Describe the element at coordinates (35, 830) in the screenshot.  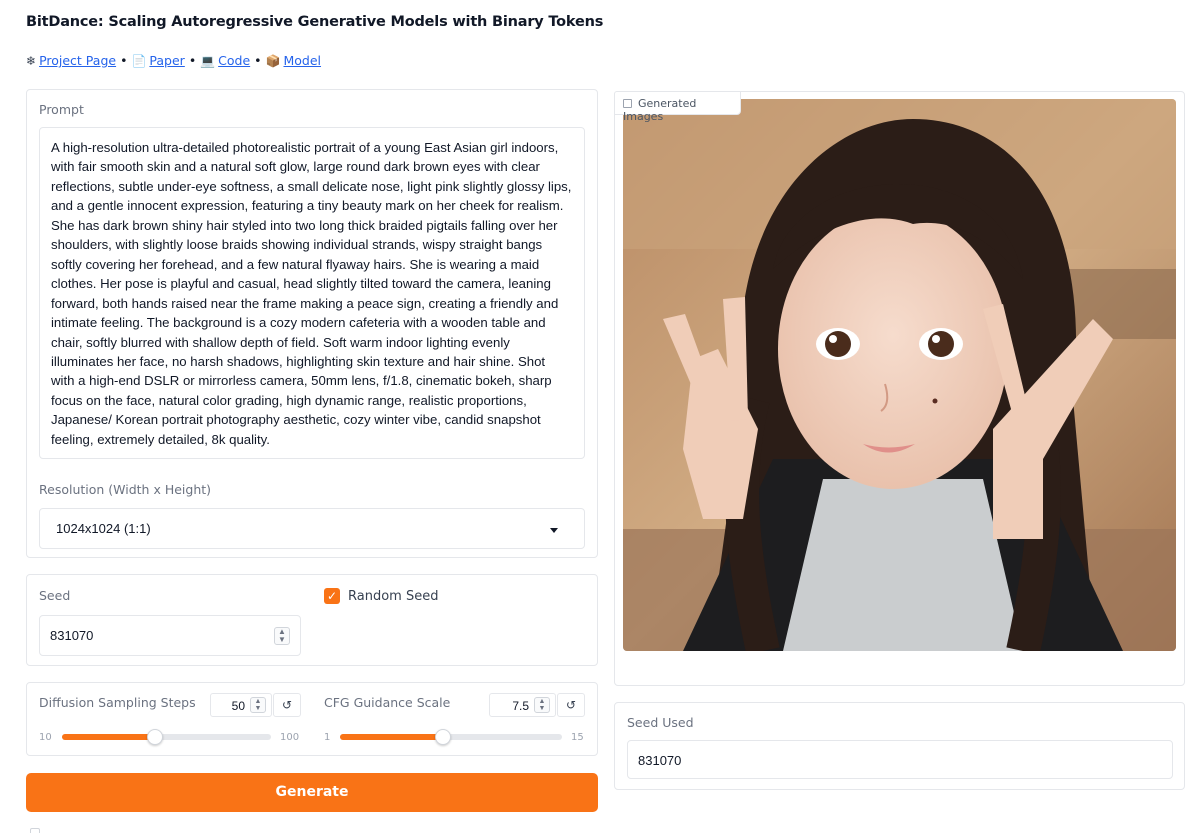
I see `partial-checkbox` at that location.